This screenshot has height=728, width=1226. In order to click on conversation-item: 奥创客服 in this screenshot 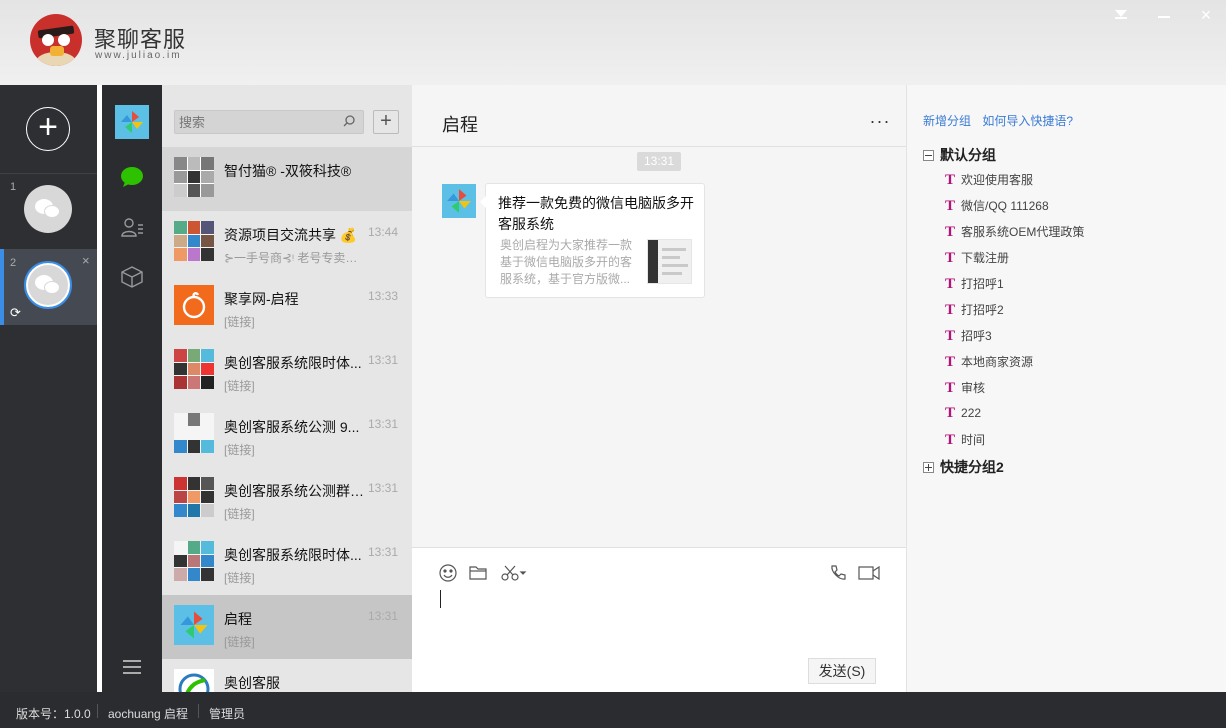, I will do `click(287, 675)`.